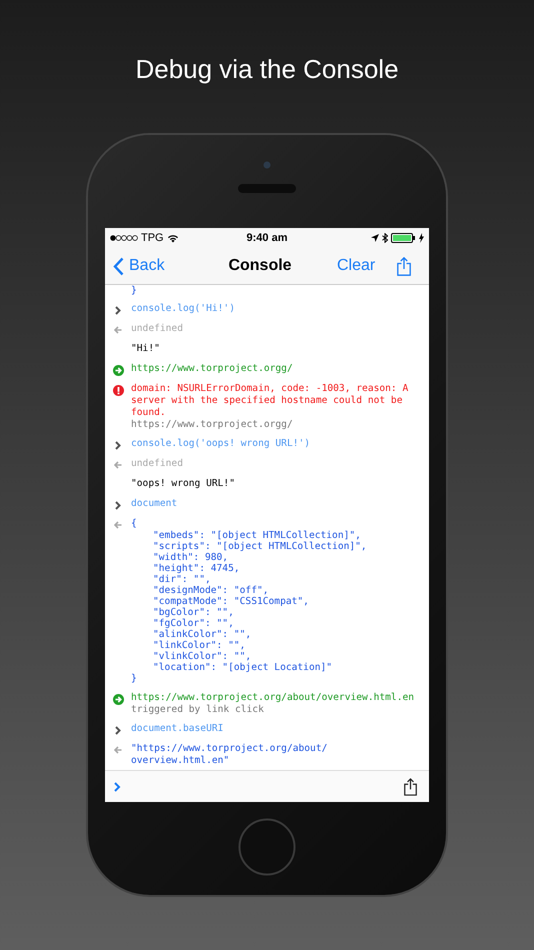 The width and height of the screenshot is (534, 950). Describe the element at coordinates (267, 165) in the screenshot. I see `camera-icon` at that location.